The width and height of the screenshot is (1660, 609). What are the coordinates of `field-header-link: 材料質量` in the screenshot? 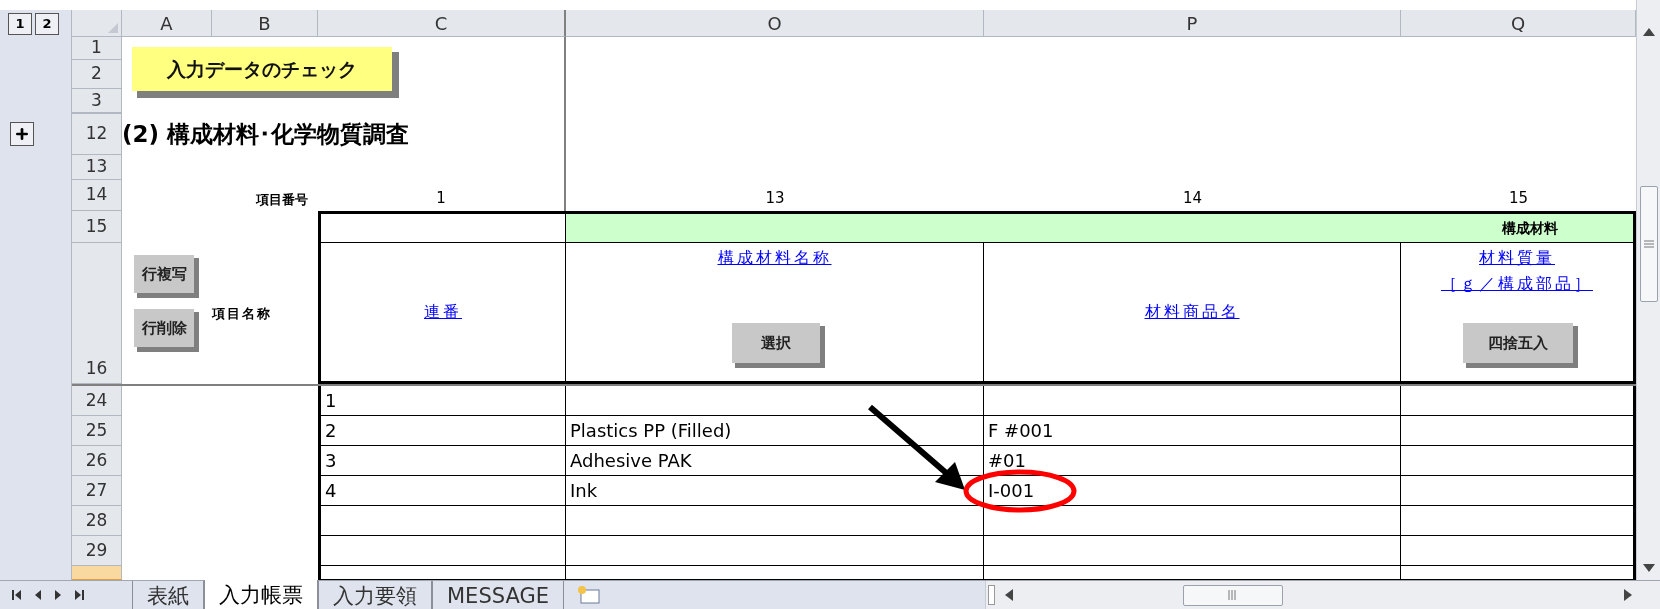 It's located at (1517, 258).